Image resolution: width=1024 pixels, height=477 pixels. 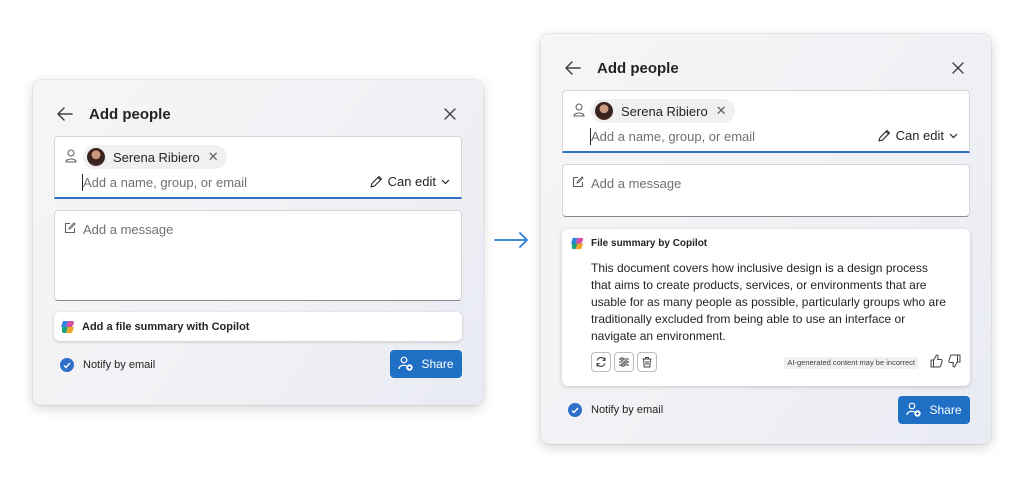 I want to click on ai-disclaimer: AI-generated content may be incorrect, so click(x=851, y=363).